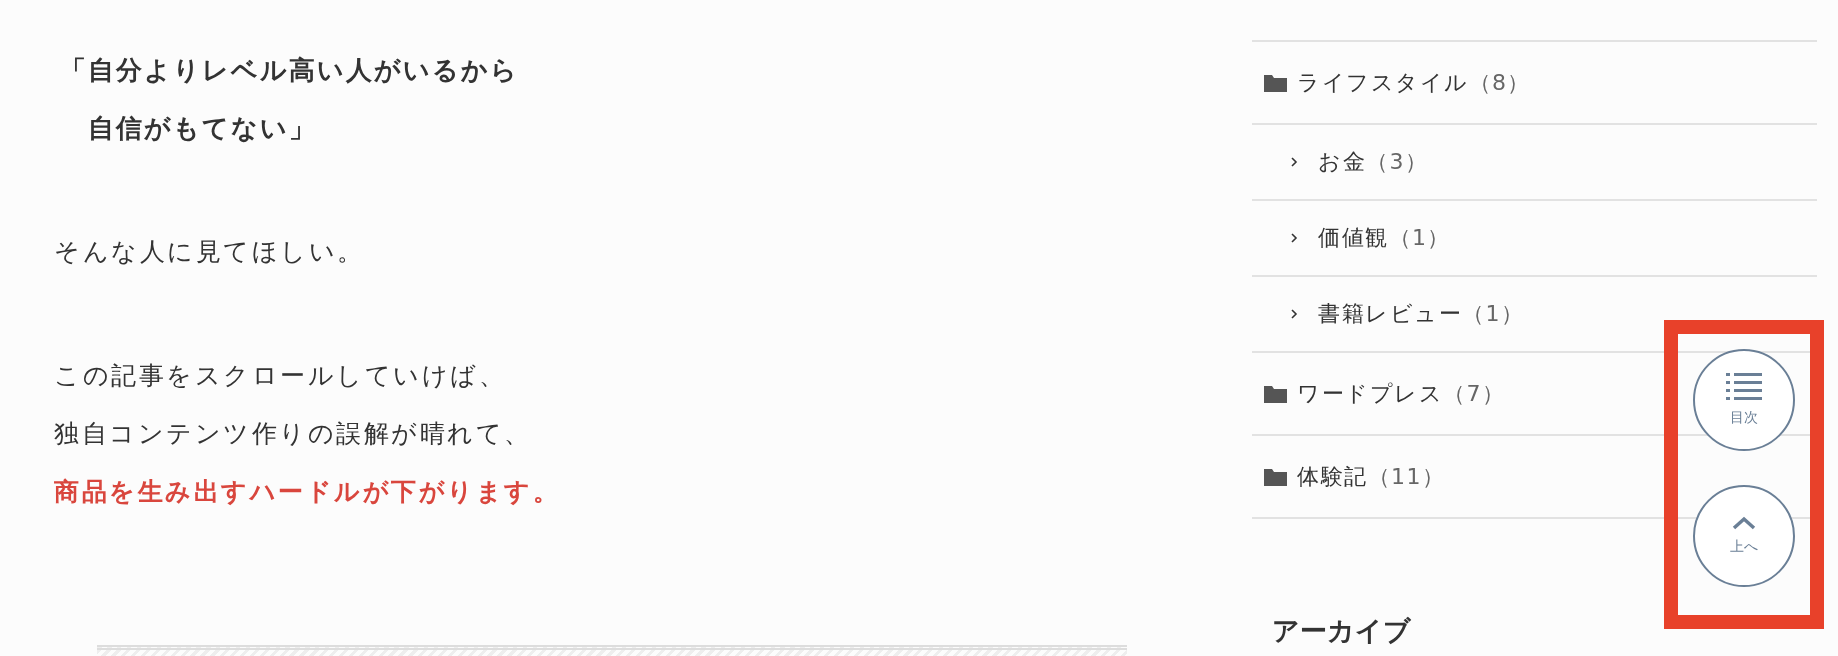 This screenshot has width=1838, height=656. I want to click on category-link: お金（3）, so click(1373, 162).